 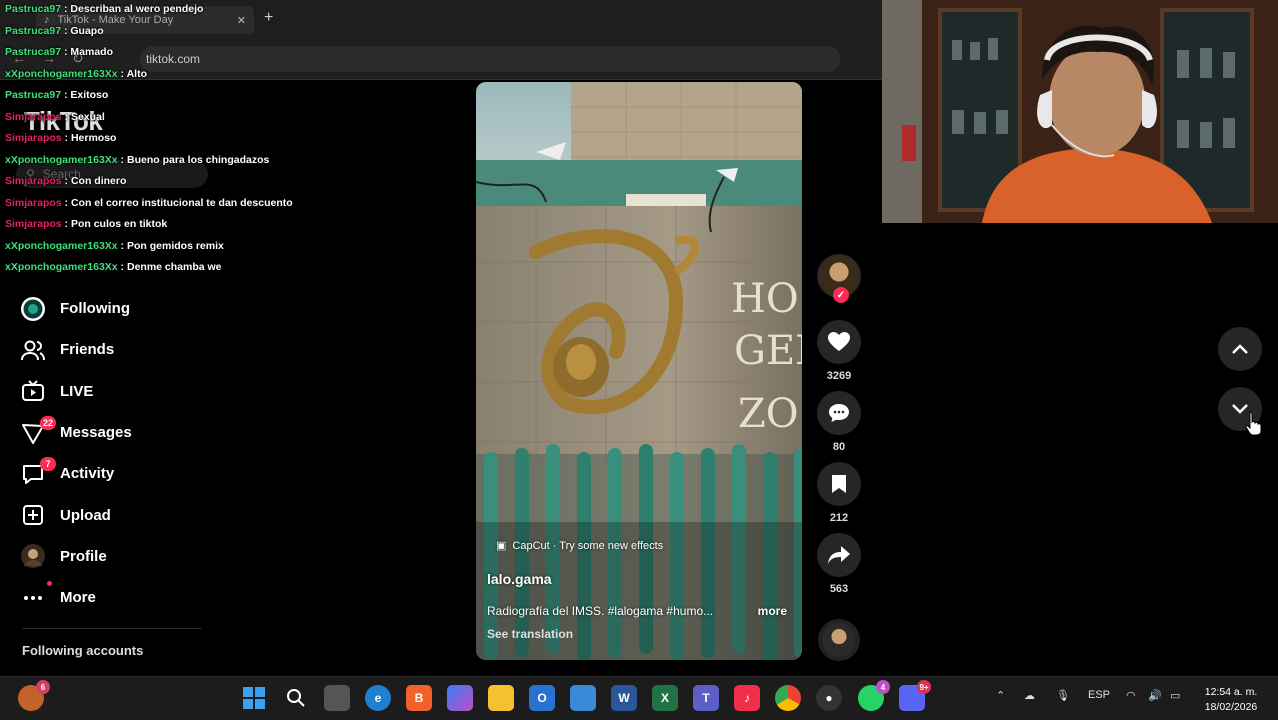 I want to click on windows-start-icon, so click(x=254, y=698).